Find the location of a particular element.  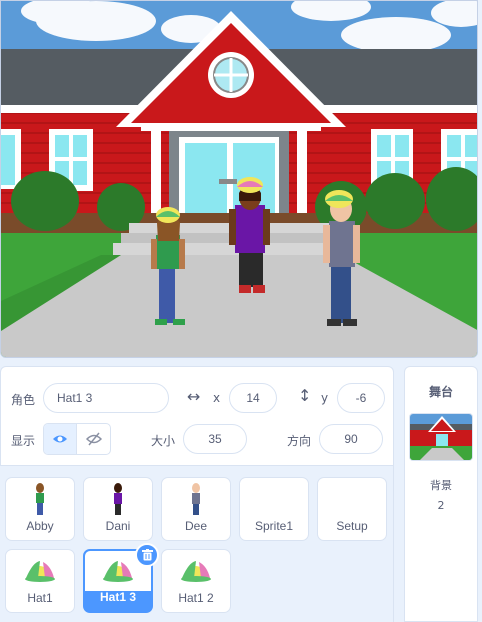

delete-sprite-button is located at coordinates (147, 555).